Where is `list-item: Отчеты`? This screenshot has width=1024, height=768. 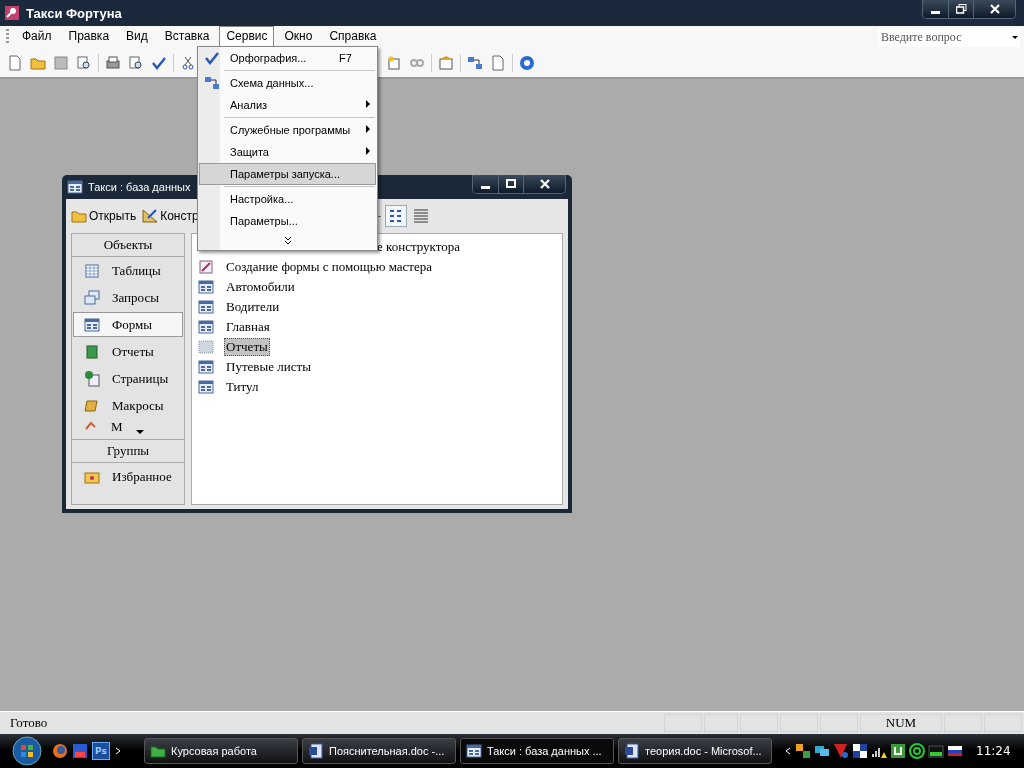
list-item: Отчеты is located at coordinates (247, 347).